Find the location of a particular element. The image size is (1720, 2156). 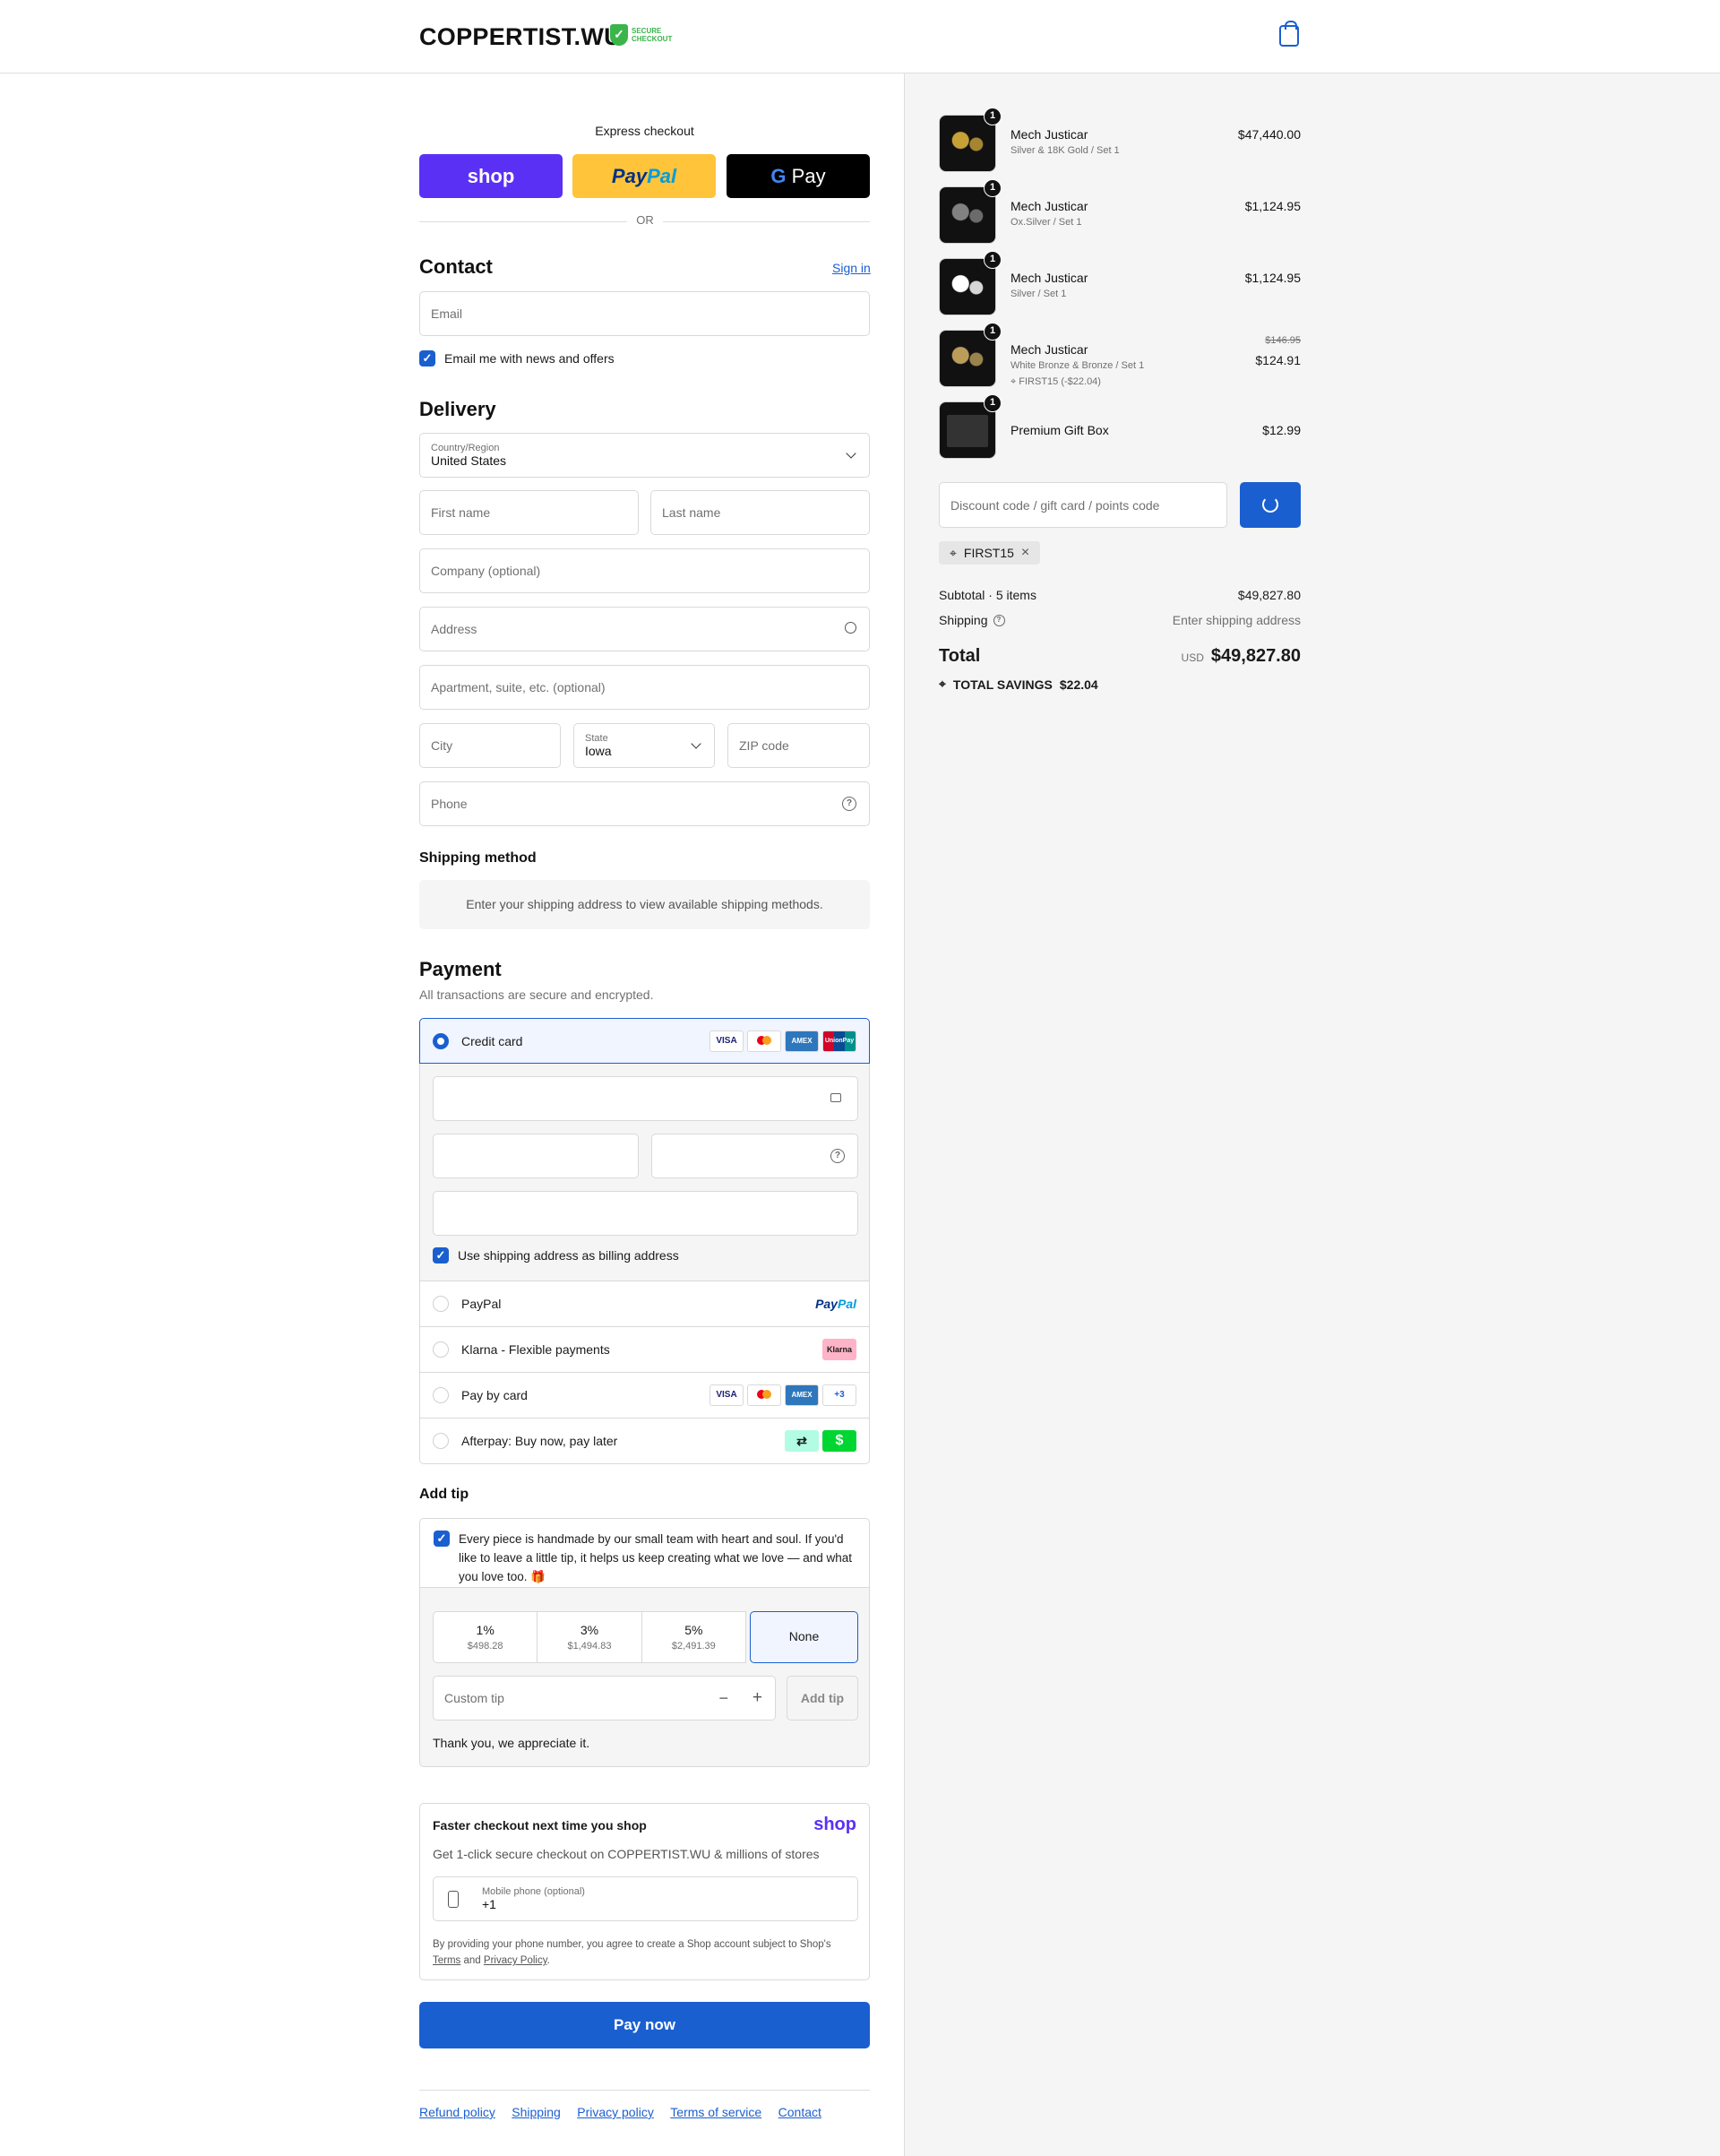

tip-options: 1% $498.28 3% $1,494.83 5% $2,491.39 is located at coordinates (589, 1637).